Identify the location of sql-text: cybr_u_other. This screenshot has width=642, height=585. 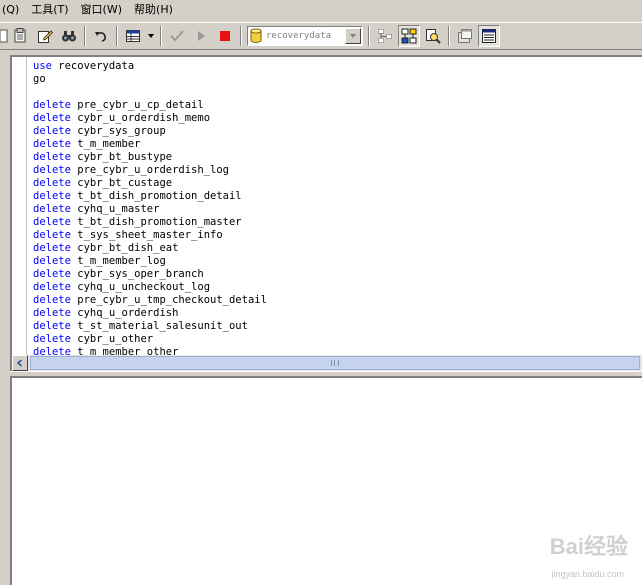
(112, 339).